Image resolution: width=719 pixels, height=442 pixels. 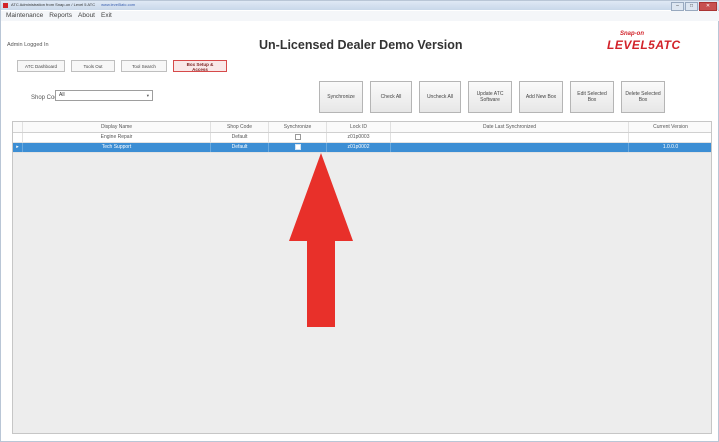 I want to click on window-controls: – □ ✕, so click(x=694, y=6).